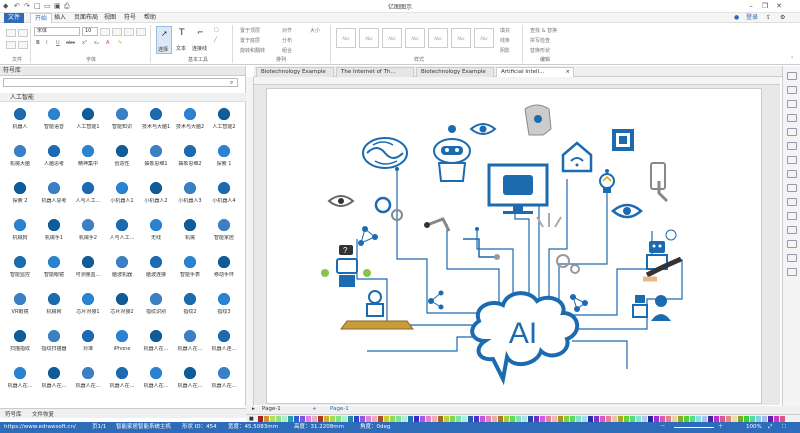 The width and height of the screenshot is (800, 433). Describe the element at coordinates (224, 193) in the screenshot. I see `library-symbol: 小机器人4` at that location.